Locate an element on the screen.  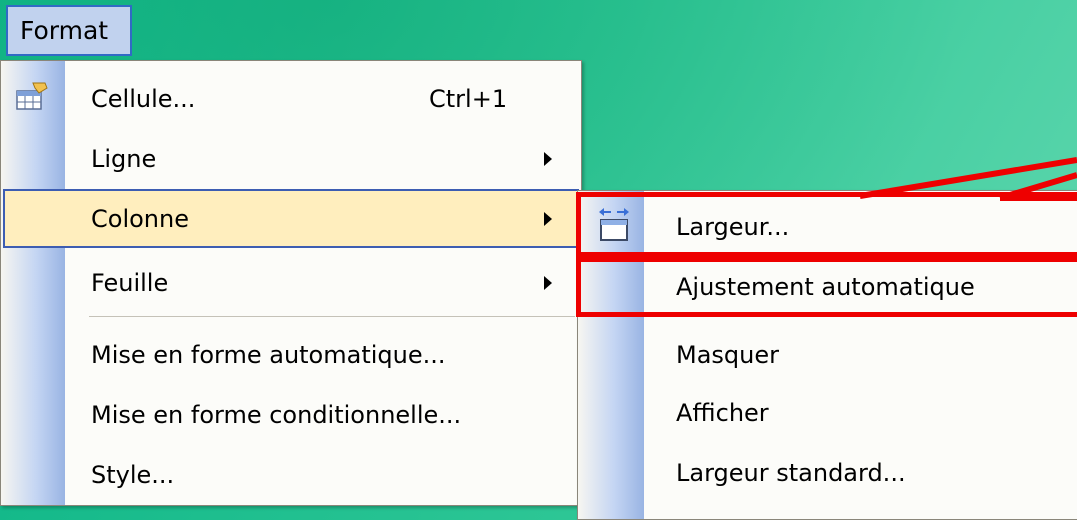
menu-item-colonne: Colonne is located at coordinates (291, 218).